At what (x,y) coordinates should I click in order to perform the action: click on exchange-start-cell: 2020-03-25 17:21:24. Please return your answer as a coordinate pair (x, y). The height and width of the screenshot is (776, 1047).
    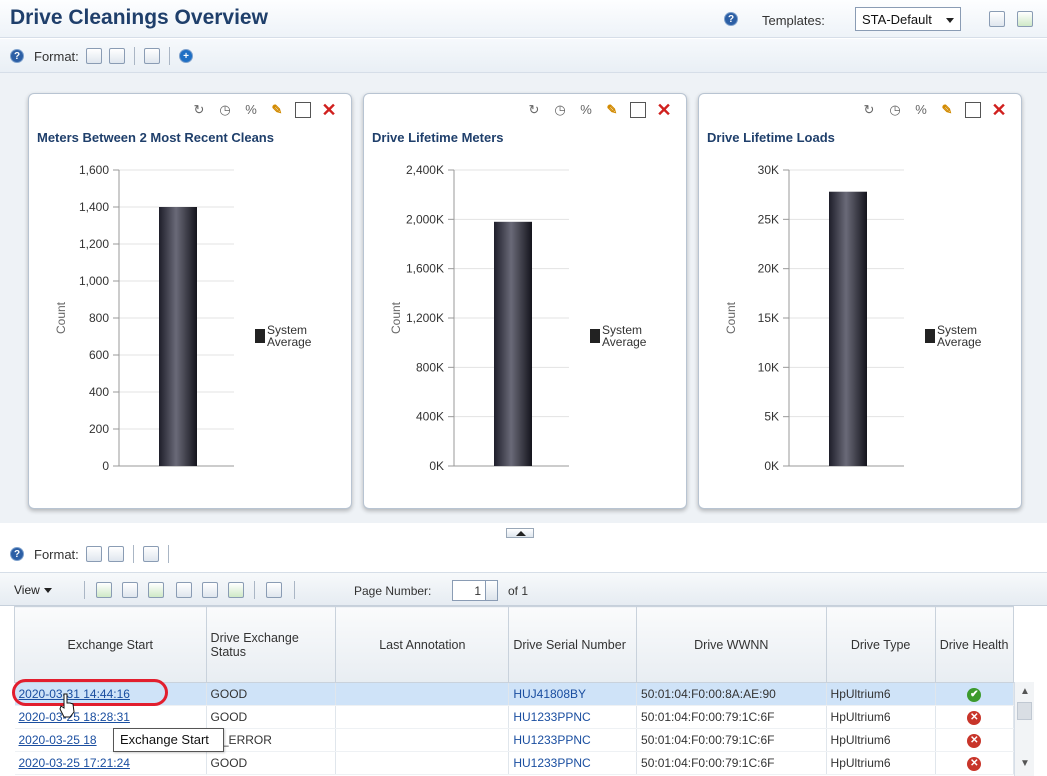
    Looking at the image, I should click on (110, 763).